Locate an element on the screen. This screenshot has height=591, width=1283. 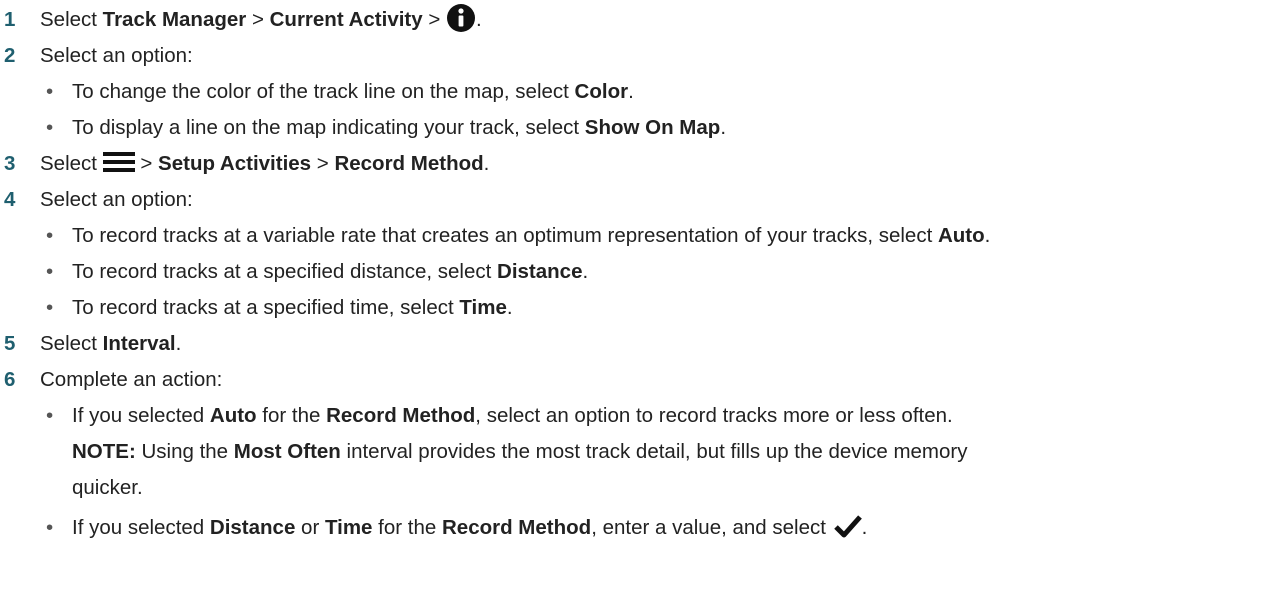
step-number: 2 is located at coordinates (10, 55).